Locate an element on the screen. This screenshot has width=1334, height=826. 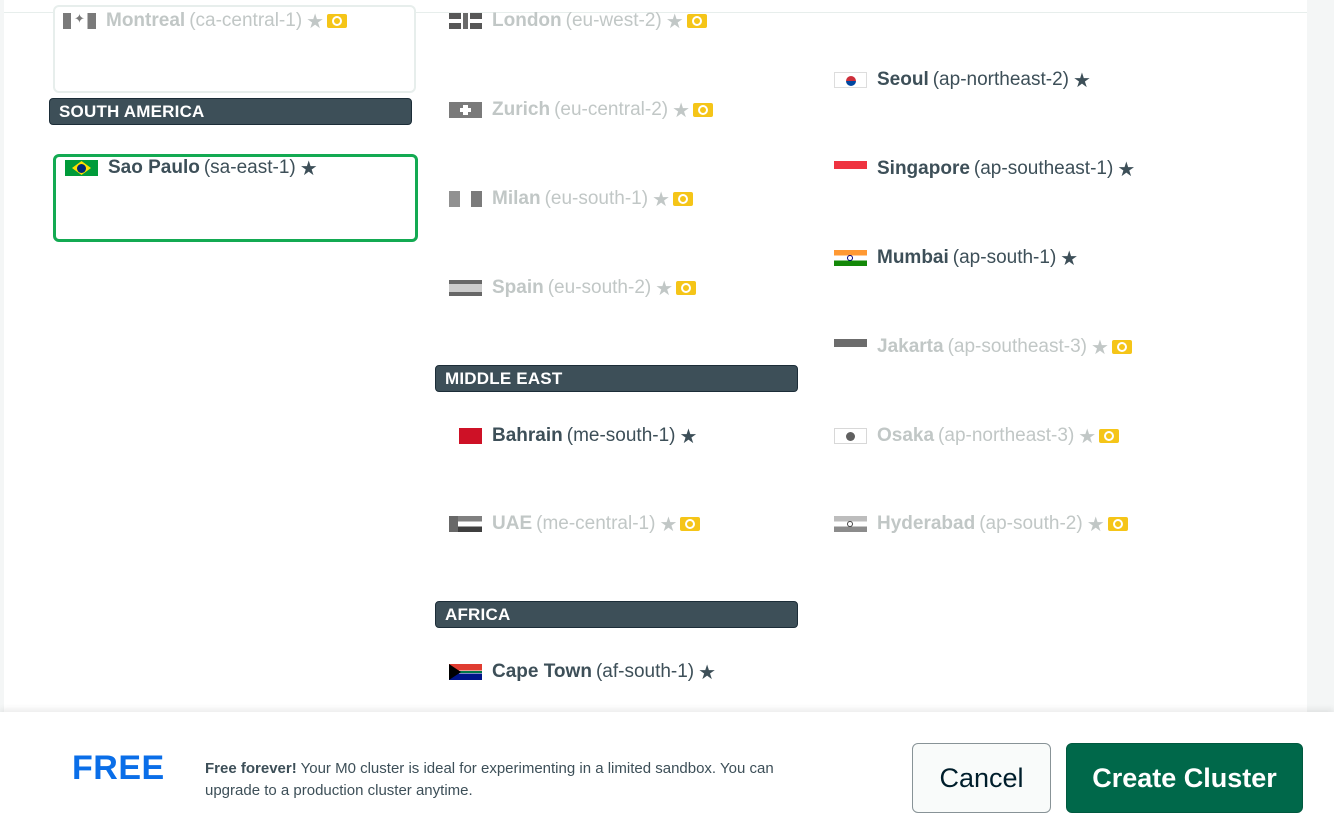
region-code: (eu-central-2) is located at coordinates (611, 109).